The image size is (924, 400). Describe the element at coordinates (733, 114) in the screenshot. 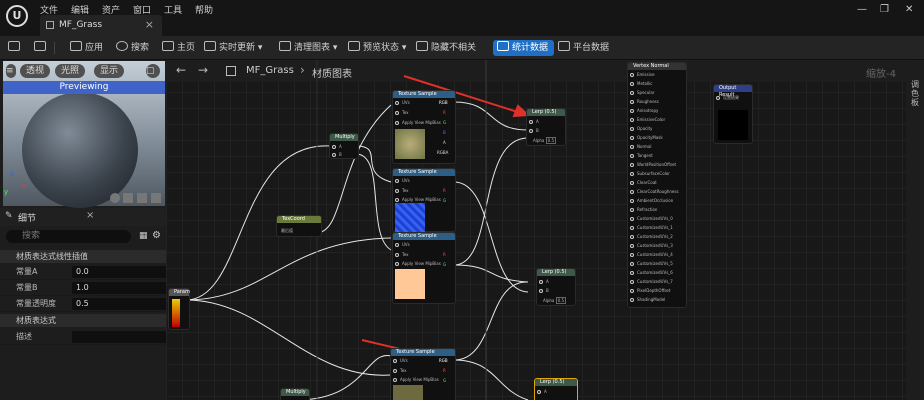

I see `output-result-node: Output Result 设置结果` at that location.